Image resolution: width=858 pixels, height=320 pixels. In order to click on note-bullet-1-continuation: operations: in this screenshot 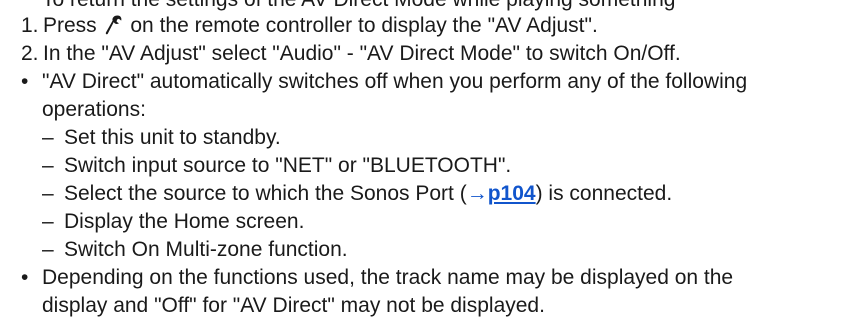, I will do `click(94, 110)`.